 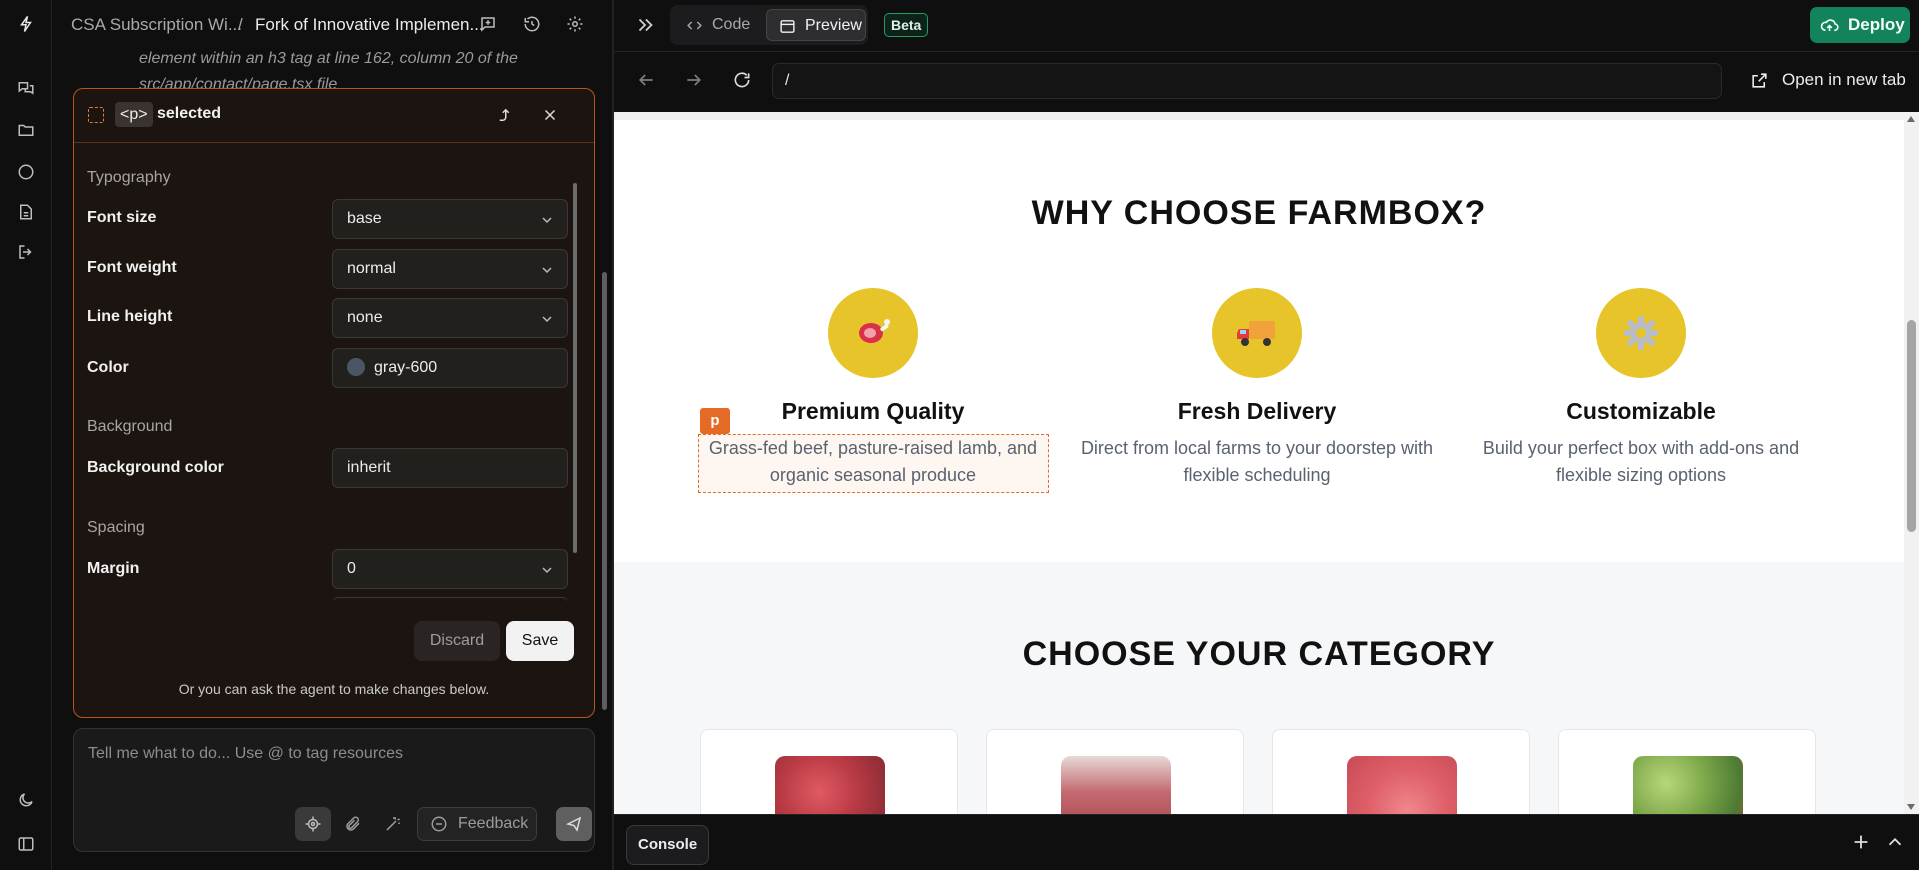 What do you see at coordinates (26, 130) in the screenshot?
I see `folder-icon` at bounding box center [26, 130].